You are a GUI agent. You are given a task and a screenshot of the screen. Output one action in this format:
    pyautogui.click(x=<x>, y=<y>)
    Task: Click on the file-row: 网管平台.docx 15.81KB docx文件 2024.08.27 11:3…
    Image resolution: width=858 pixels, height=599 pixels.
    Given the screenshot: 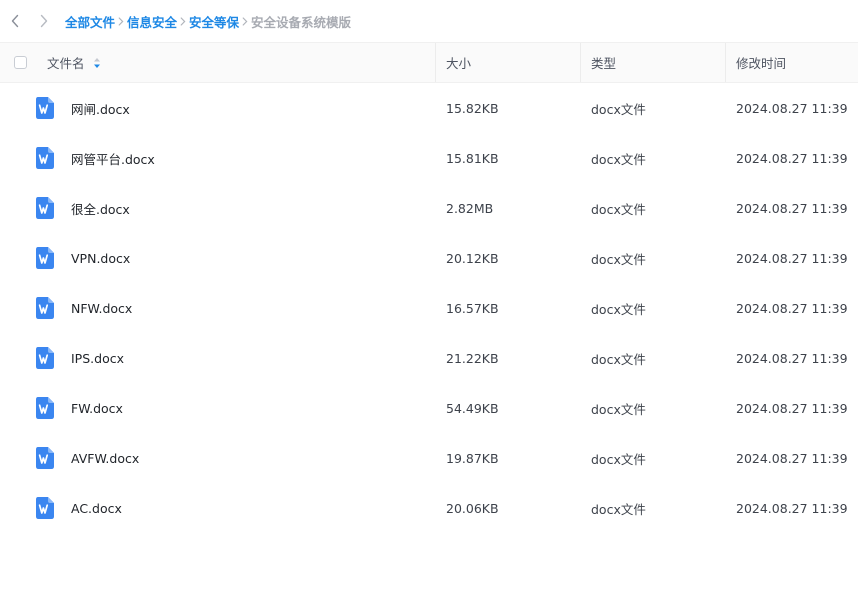 What is the action you would take?
    pyautogui.click(x=429, y=158)
    